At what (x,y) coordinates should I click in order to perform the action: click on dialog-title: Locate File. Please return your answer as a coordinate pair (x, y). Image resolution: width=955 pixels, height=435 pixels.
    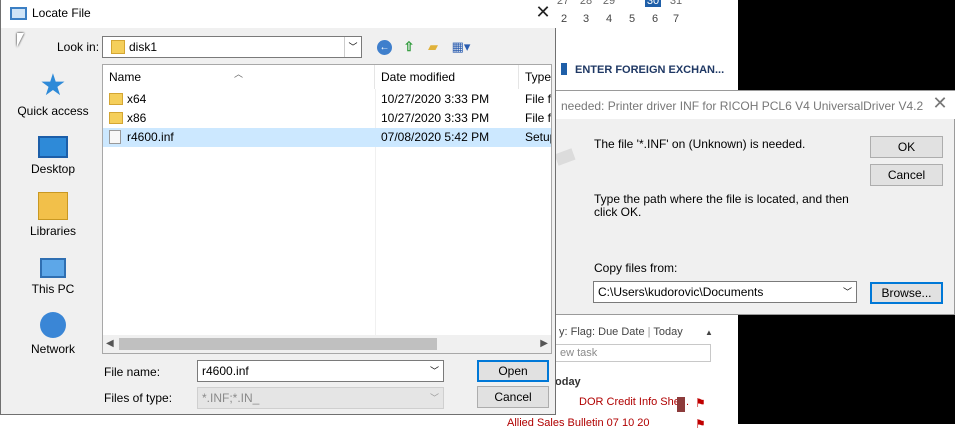
    Looking at the image, I should click on (61, 13).